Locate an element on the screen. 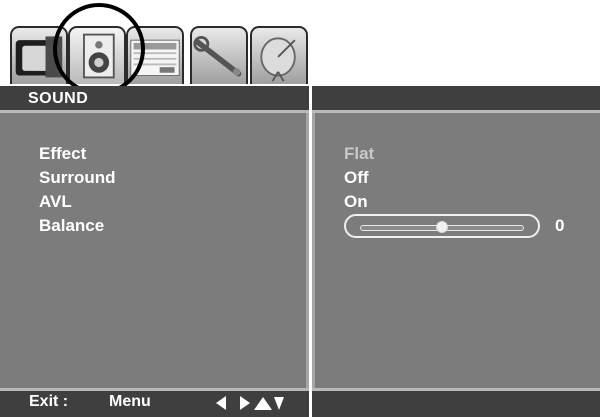 The height and width of the screenshot is (417, 600). balance-slider is located at coordinates (442, 226).